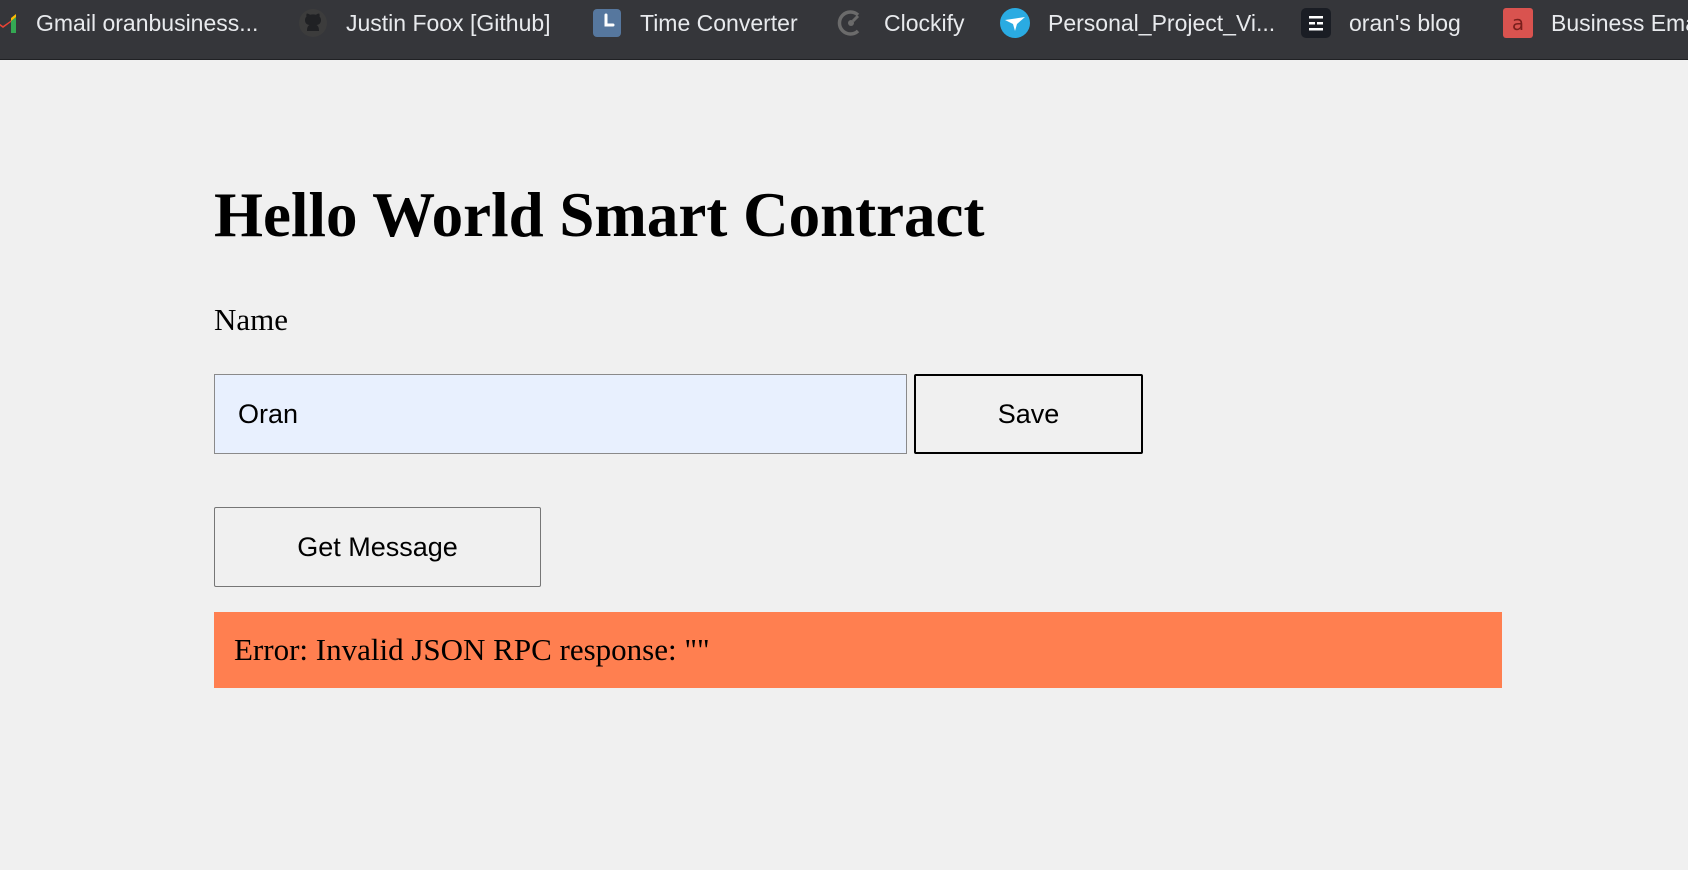 The height and width of the screenshot is (870, 1688). I want to click on blog-icon, so click(1316, 23).